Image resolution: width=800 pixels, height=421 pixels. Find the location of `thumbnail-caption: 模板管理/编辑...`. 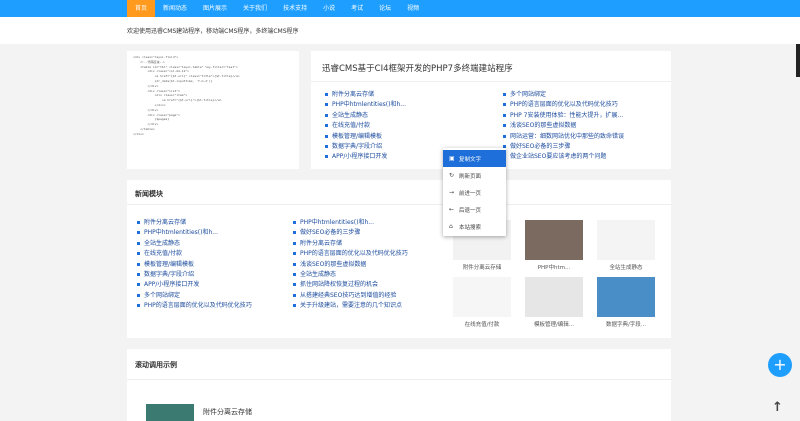

thumbnail-caption: 模板管理/编辑... is located at coordinates (554, 324).